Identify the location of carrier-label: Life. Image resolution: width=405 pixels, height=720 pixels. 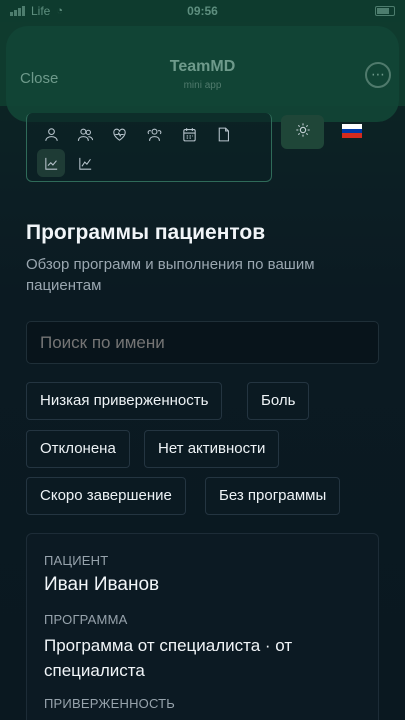
(41, 11).